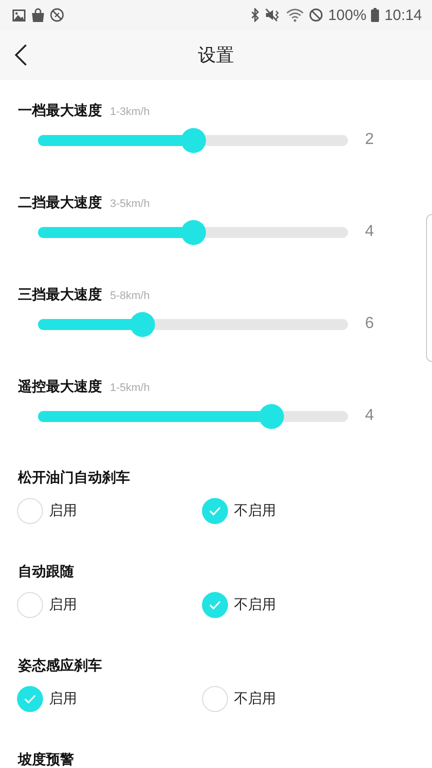 This screenshot has height=768, width=432. I want to click on clock: 10:14, so click(403, 15).